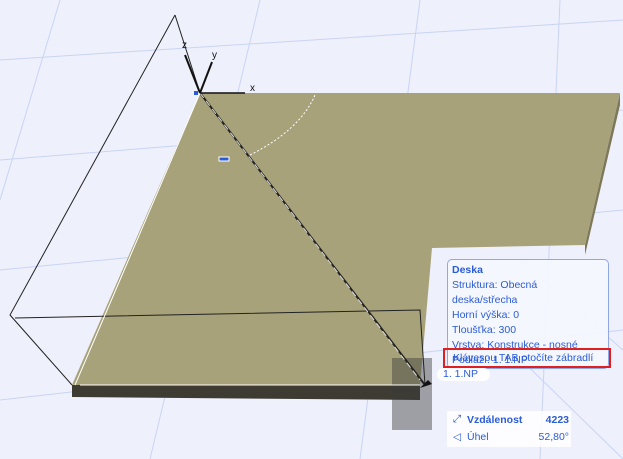 Image resolution: width=623 pixels, height=459 pixels. What do you see at coordinates (214, 55) in the screenshot?
I see `y-axis-label: y` at bounding box center [214, 55].